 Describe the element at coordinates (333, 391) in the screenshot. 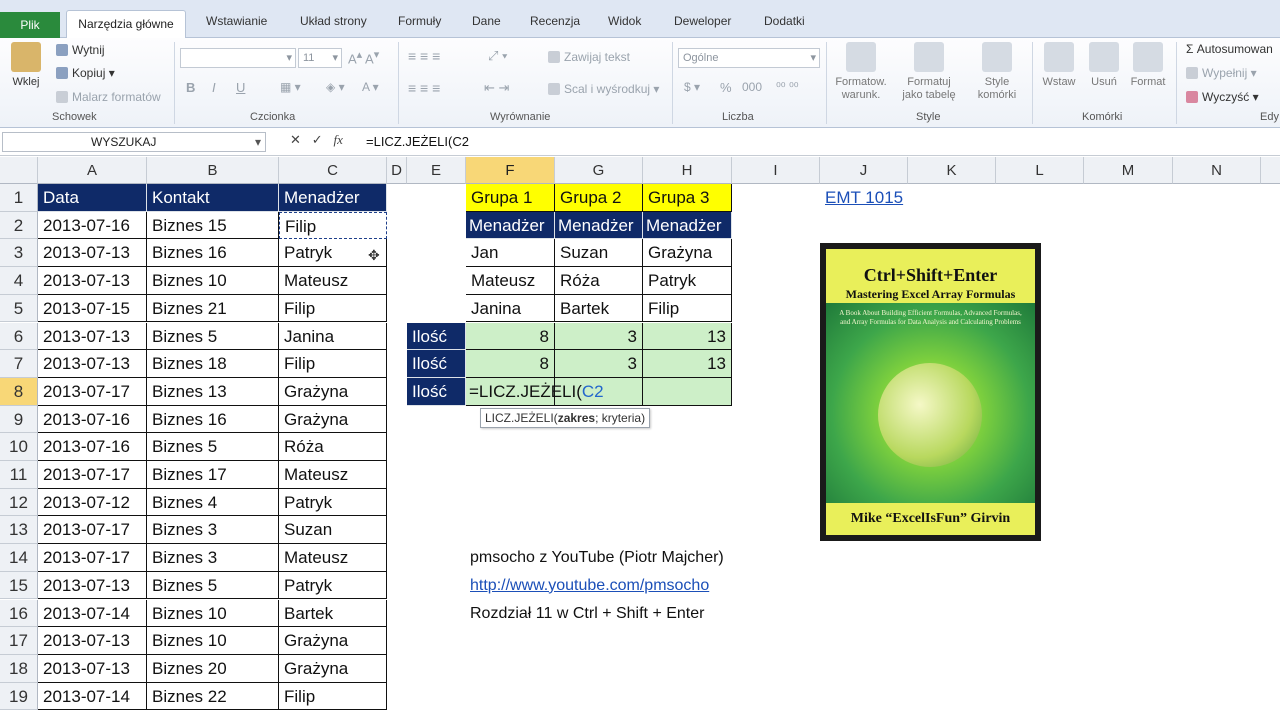

I see `cell-c8: Grażyna` at that location.